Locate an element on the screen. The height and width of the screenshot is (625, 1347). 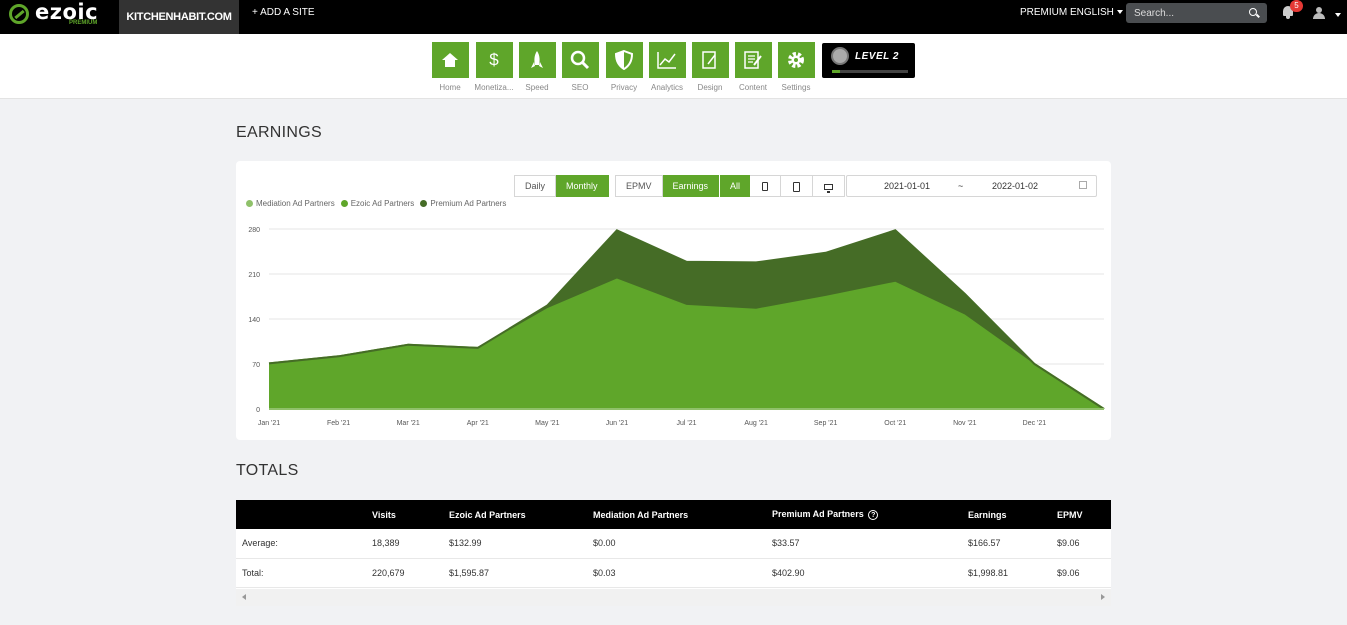
nav-label: Privacy is located at coordinates (624, 87).